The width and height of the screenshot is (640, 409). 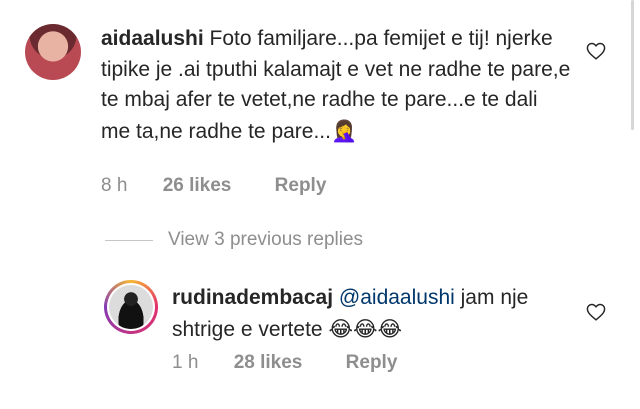 What do you see at coordinates (365, 328) in the screenshot?
I see `laughing-emoji: 😂😂😂` at bounding box center [365, 328].